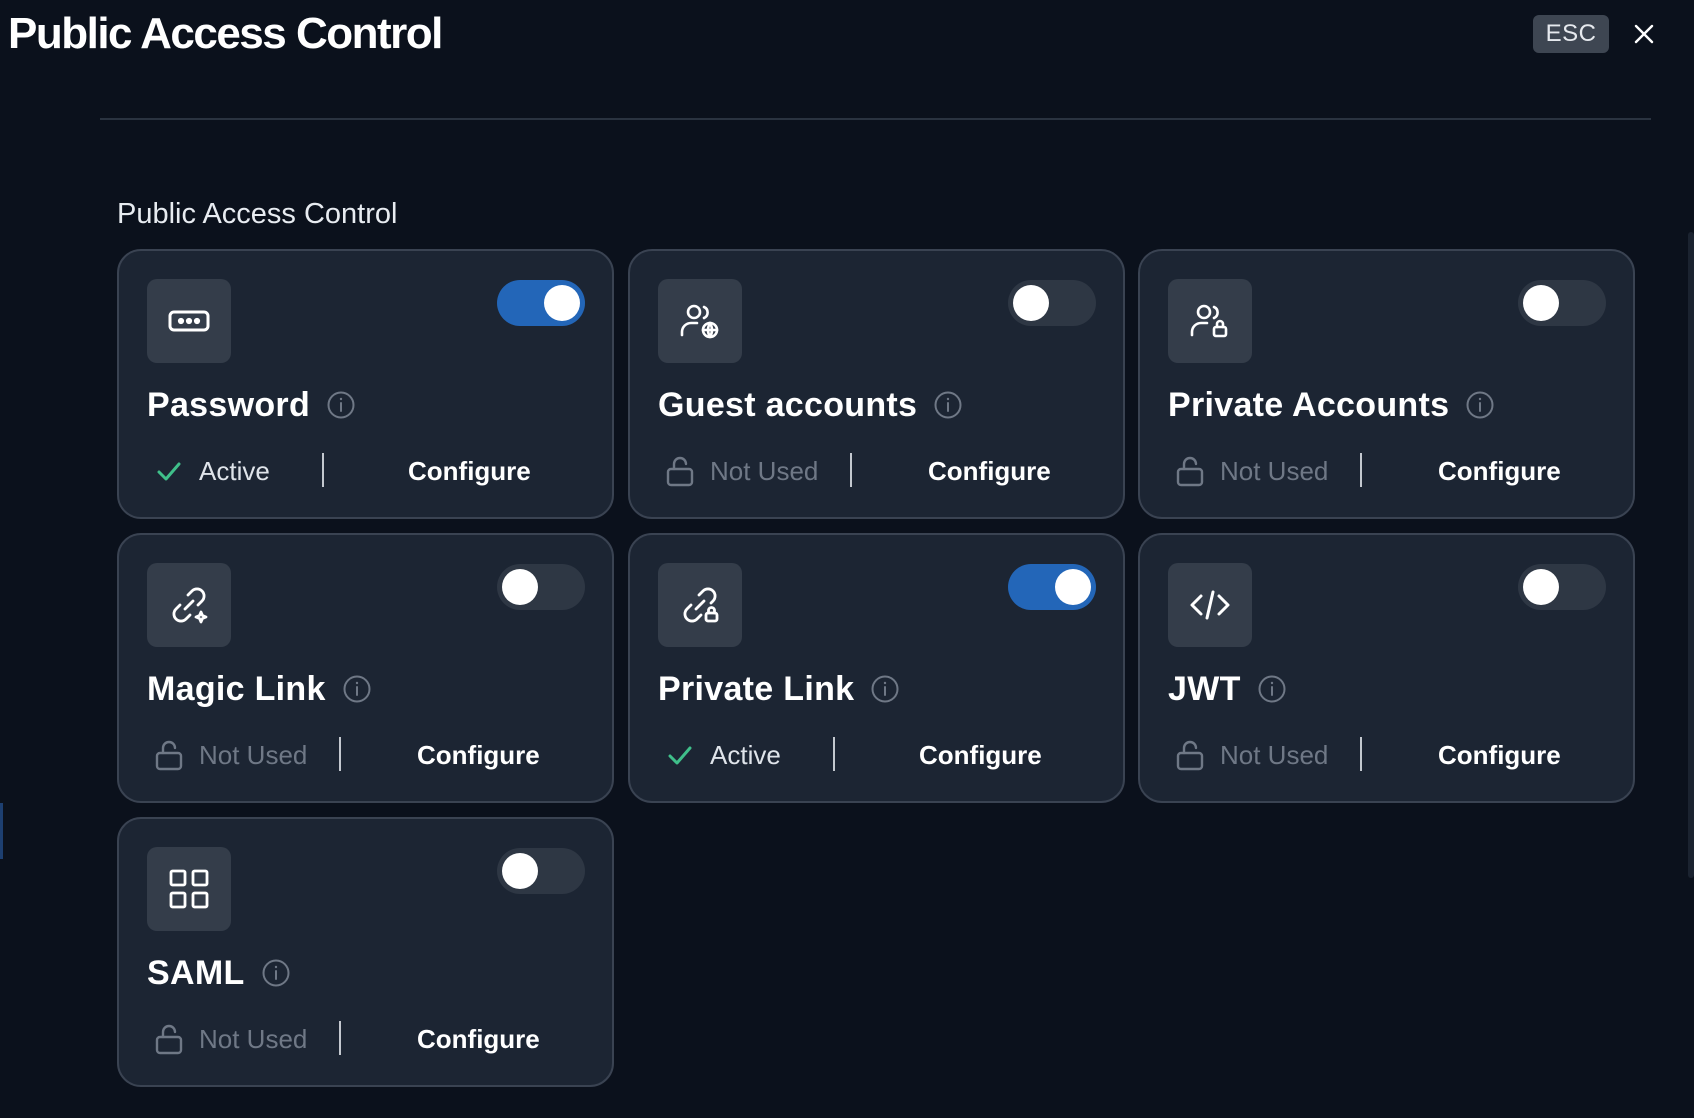 This screenshot has height=1118, width=1694. What do you see at coordinates (756, 689) in the screenshot?
I see `card-name: Private Link` at bounding box center [756, 689].